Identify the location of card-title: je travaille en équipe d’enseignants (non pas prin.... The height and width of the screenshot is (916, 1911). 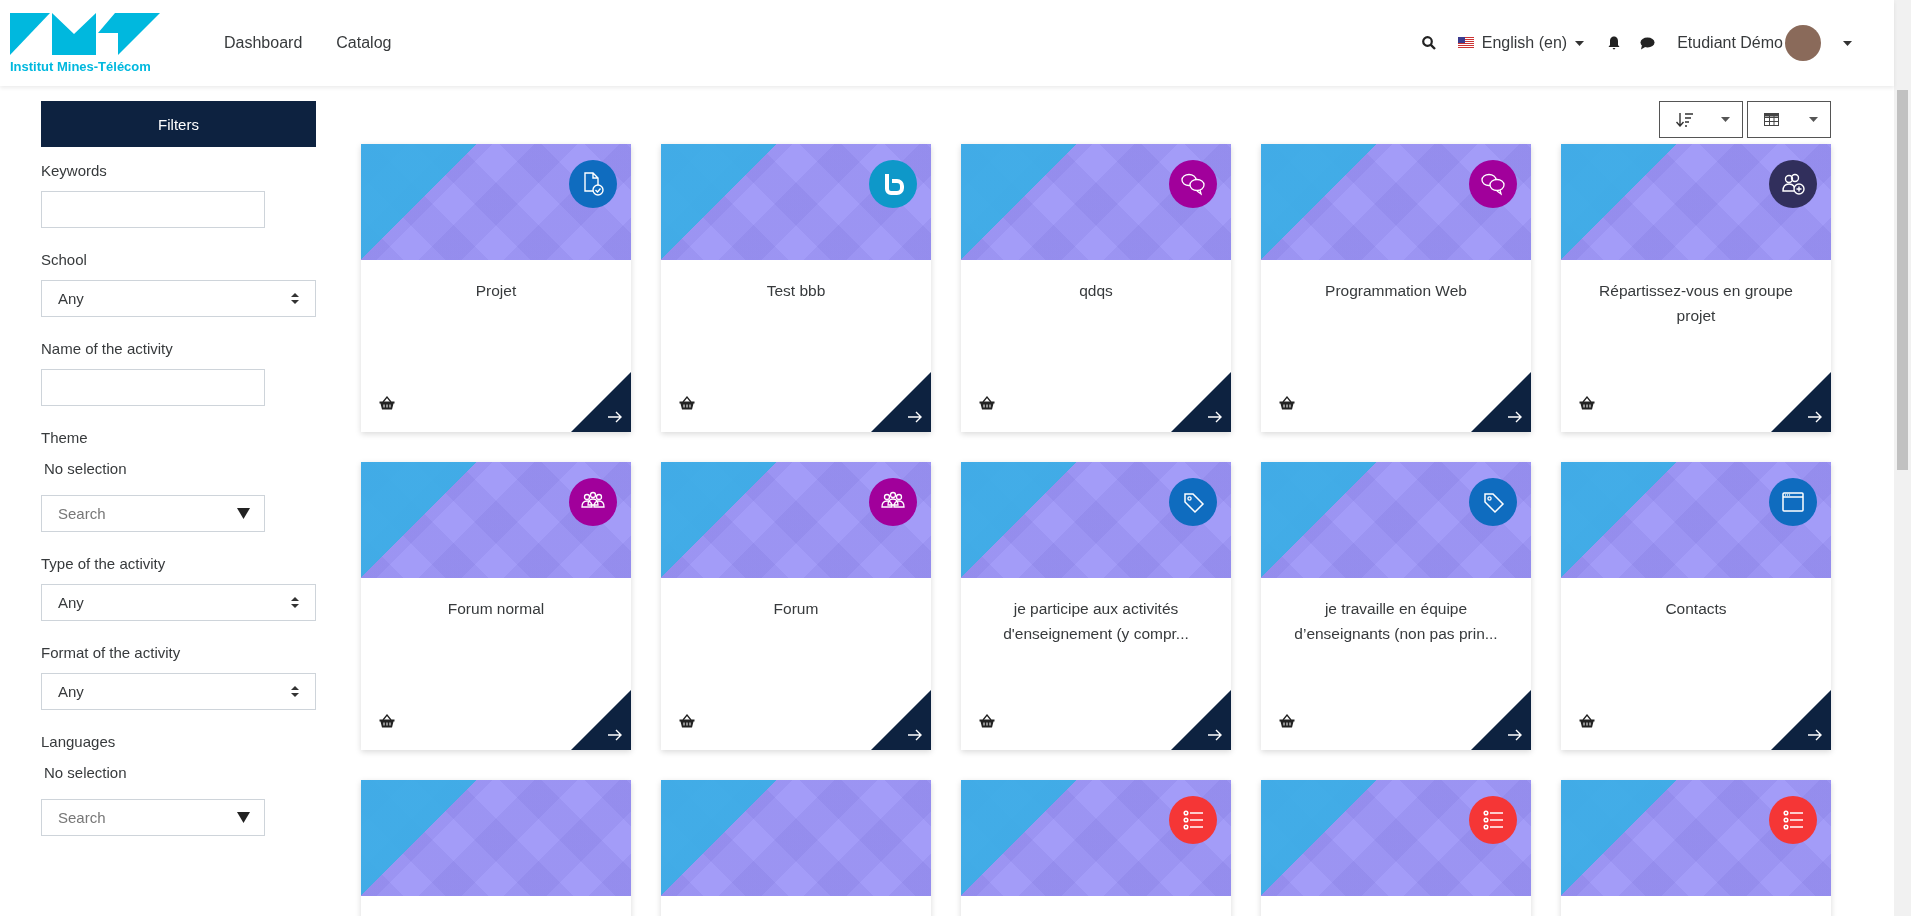
(1396, 612).